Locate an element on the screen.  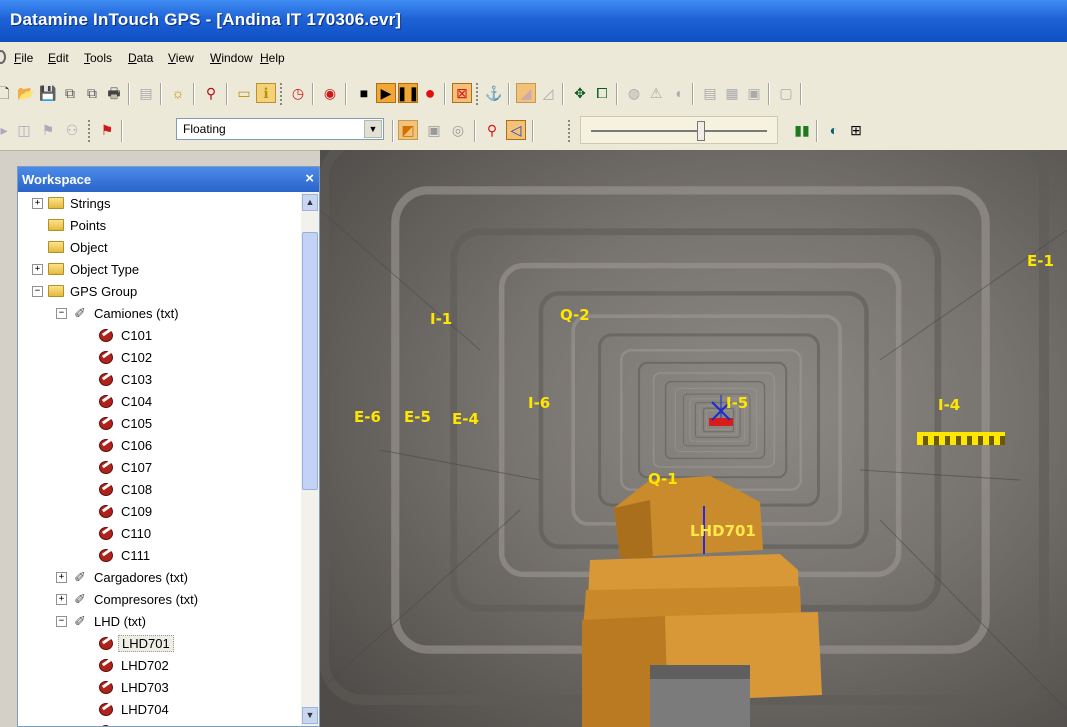
view-front-icon: ▣ is located at coordinates (434, 130).